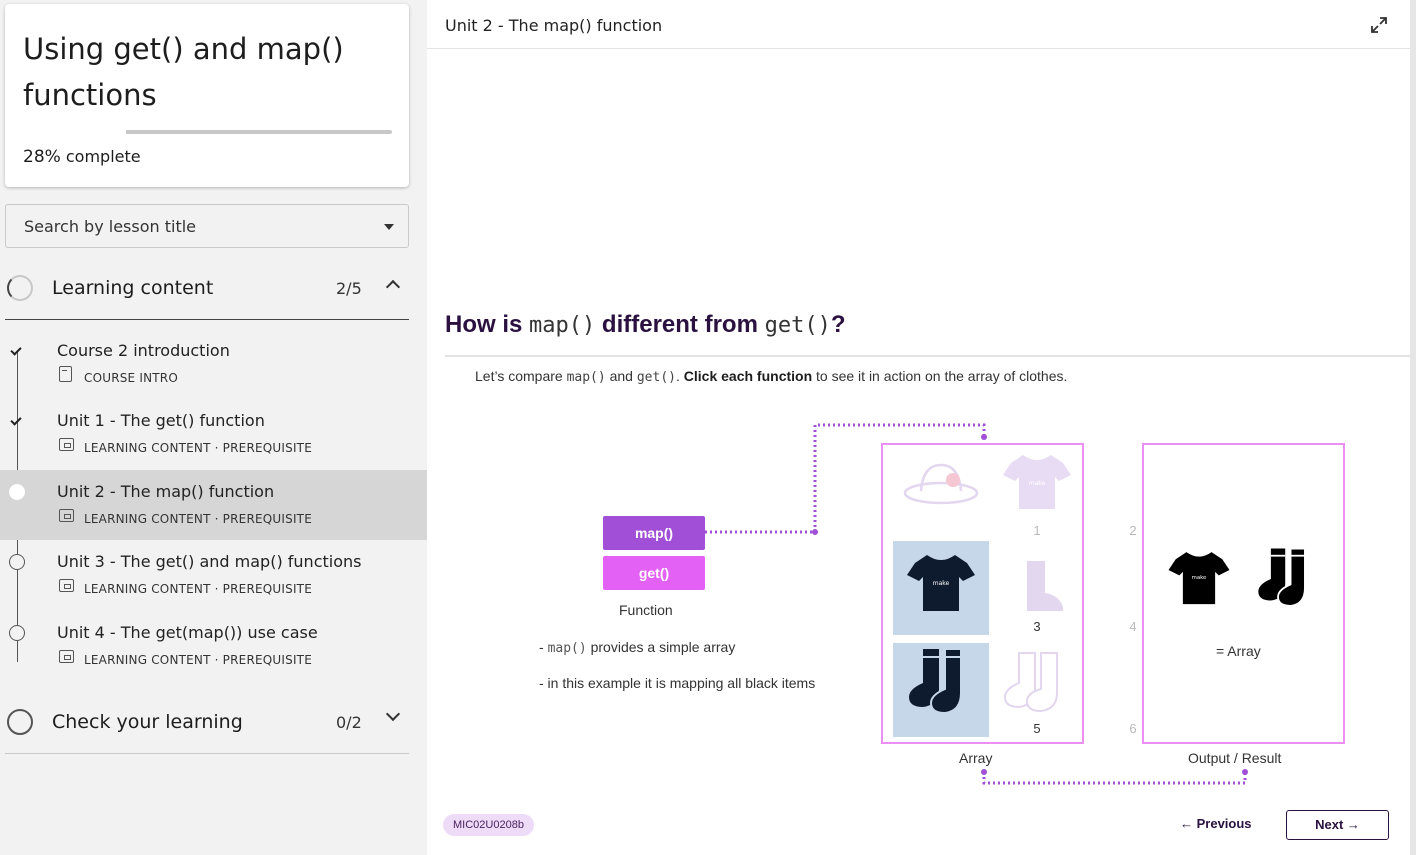  What do you see at coordinates (930, 356) in the screenshot?
I see `heading-divider` at bounding box center [930, 356].